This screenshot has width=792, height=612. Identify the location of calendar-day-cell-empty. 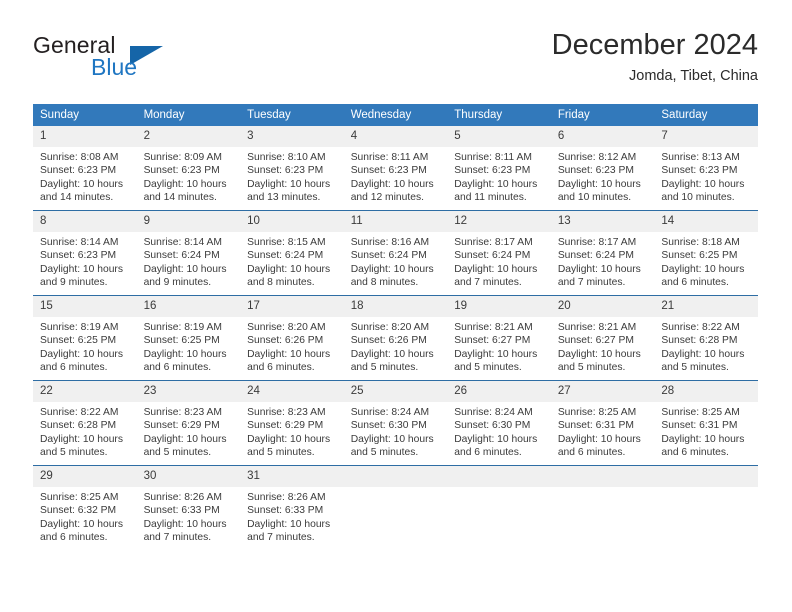
(395, 507).